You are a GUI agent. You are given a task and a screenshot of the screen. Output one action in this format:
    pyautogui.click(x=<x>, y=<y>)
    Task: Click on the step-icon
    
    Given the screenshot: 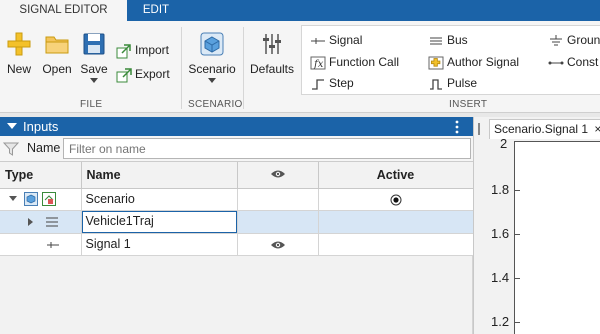 What is the action you would take?
    pyautogui.click(x=318, y=84)
    